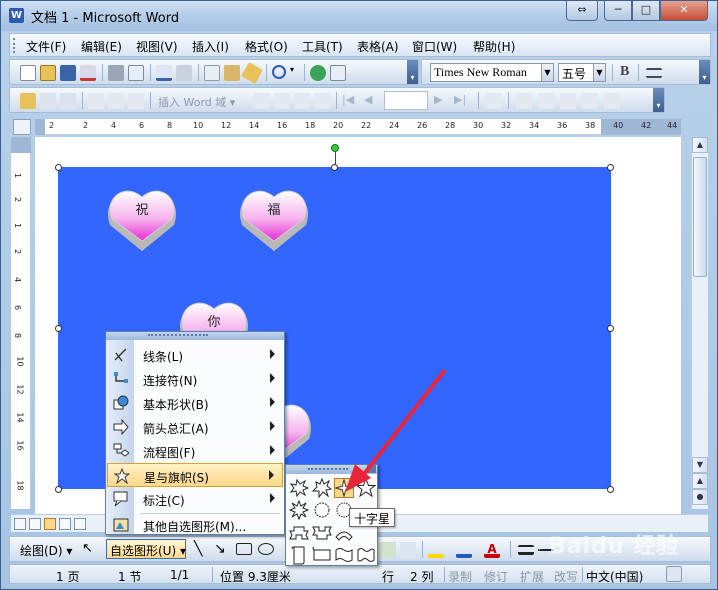 The width and height of the screenshot is (718, 590). What do you see at coordinates (378, 46) in the screenshot?
I see `menu-table: 表格(A)` at bounding box center [378, 46].